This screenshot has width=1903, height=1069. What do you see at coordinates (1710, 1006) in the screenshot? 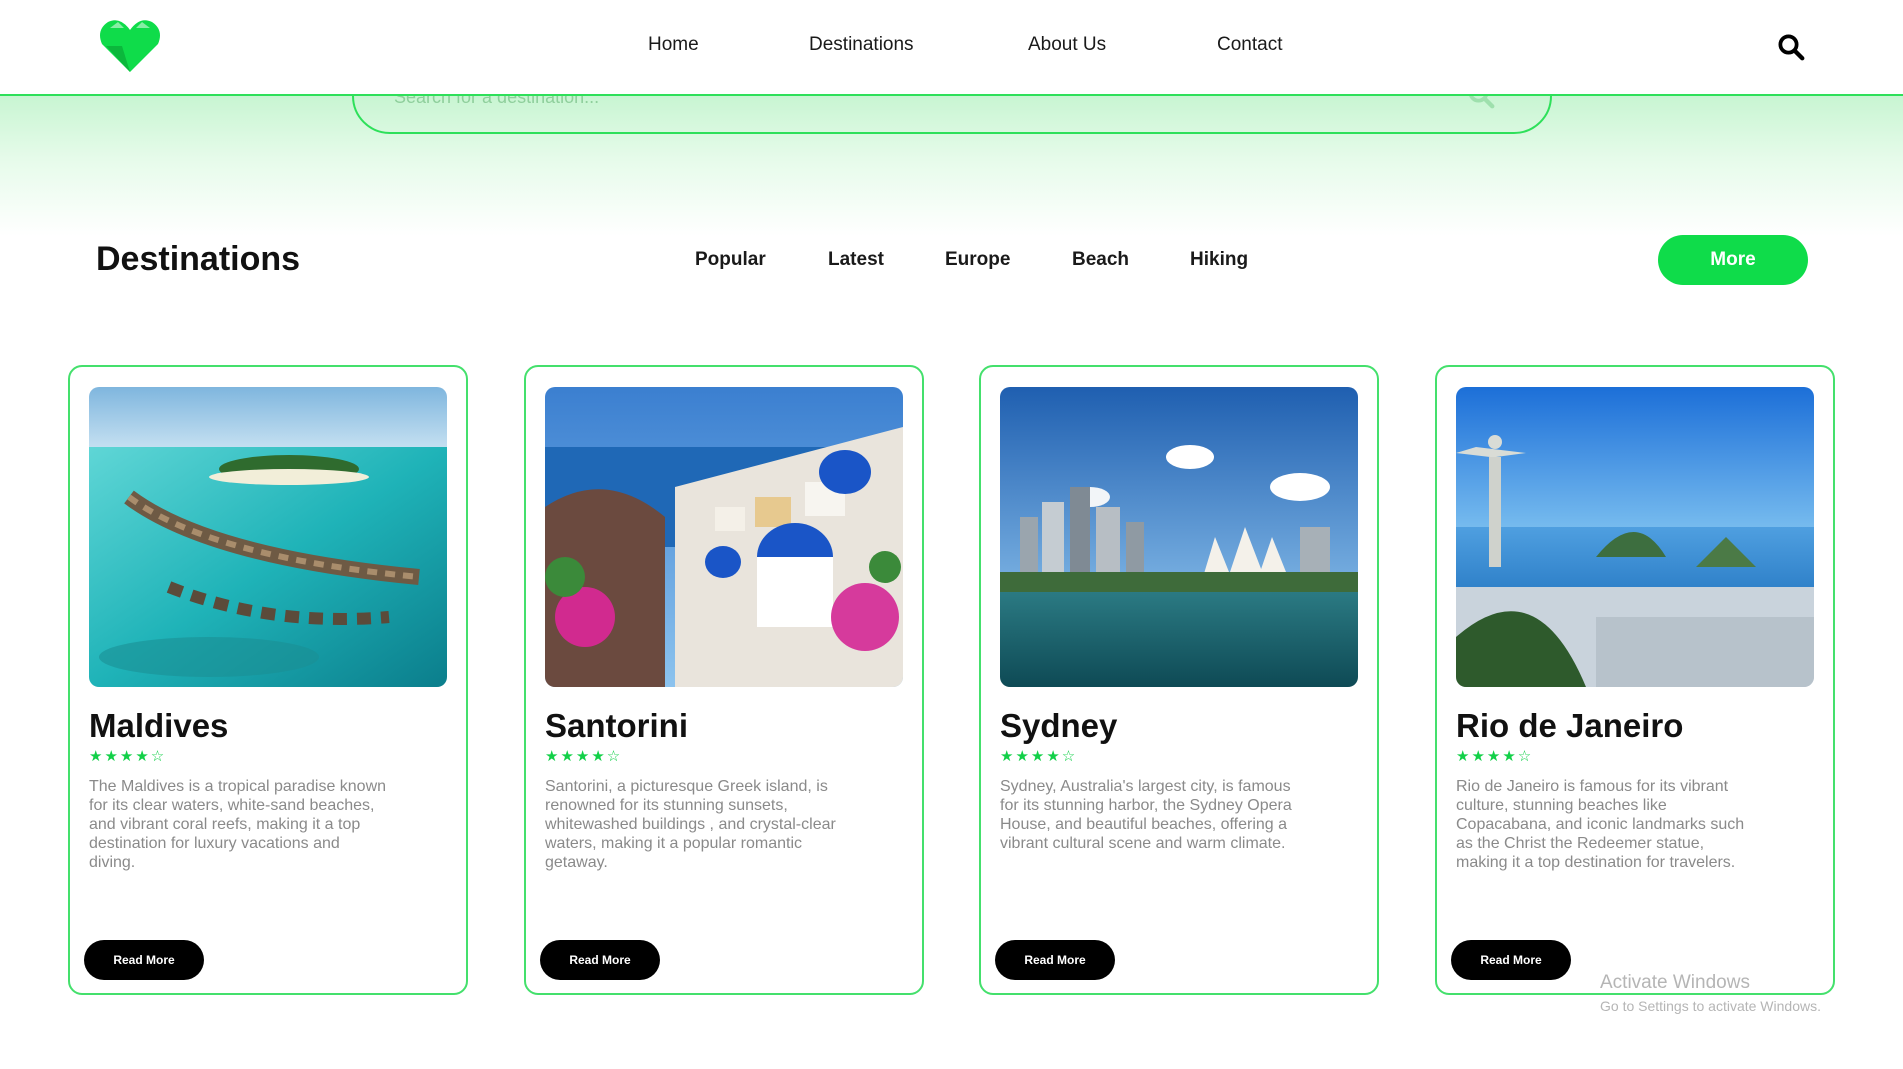
I see `watermark-subtitle: Go to Settings to activate Windows.` at bounding box center [1710, 1006].